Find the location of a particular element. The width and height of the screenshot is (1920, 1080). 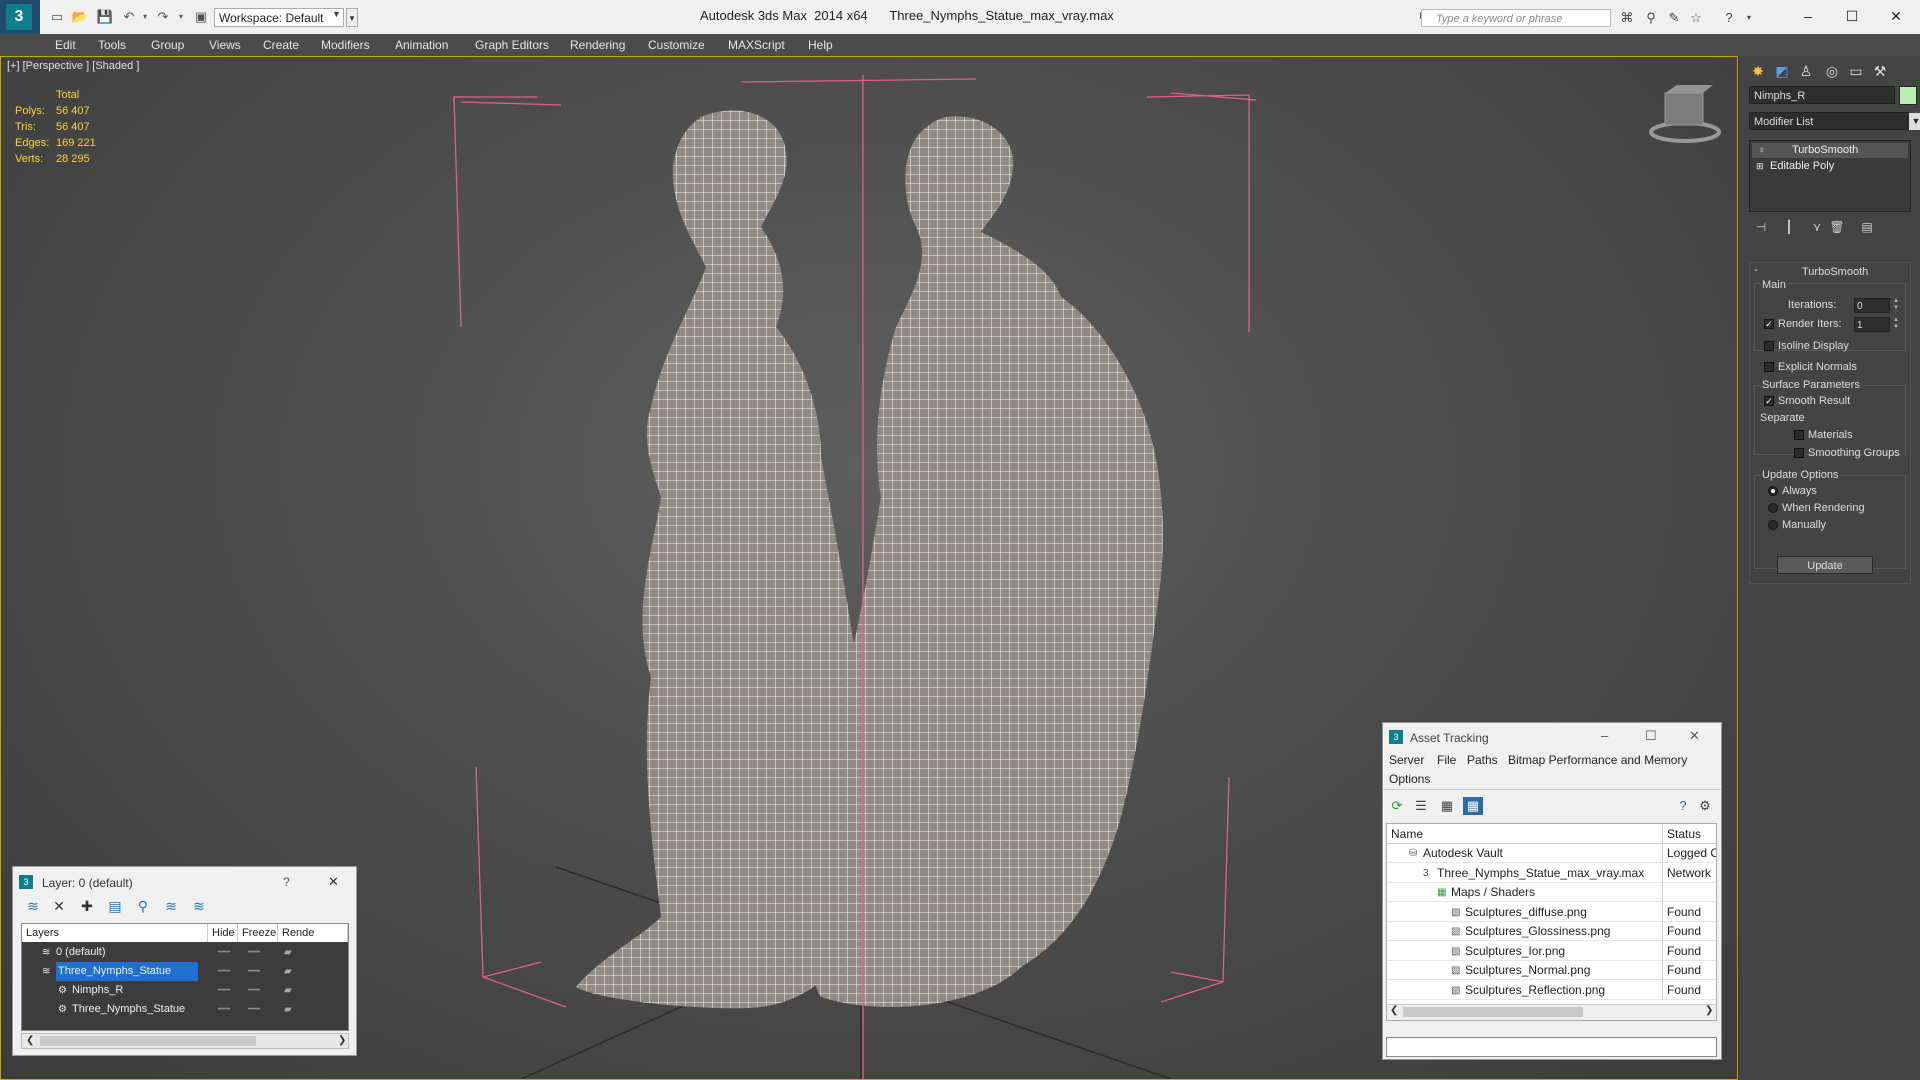

smoothing-groups-checkbox is located at coordinates (1799, 453).